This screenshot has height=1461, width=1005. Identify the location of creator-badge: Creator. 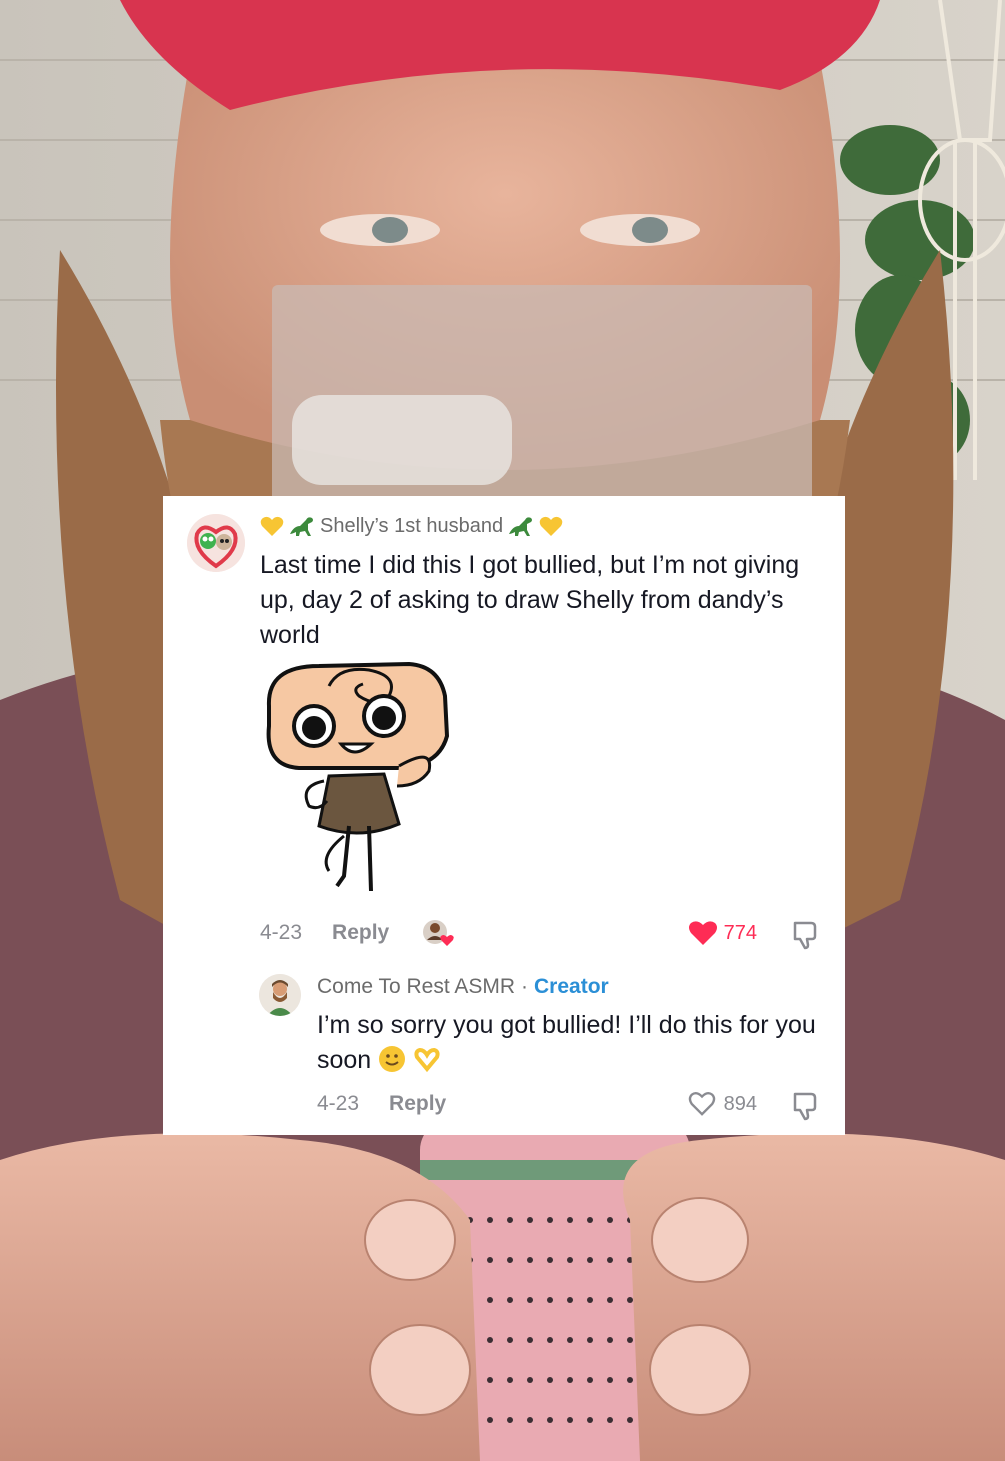
(571, 986).